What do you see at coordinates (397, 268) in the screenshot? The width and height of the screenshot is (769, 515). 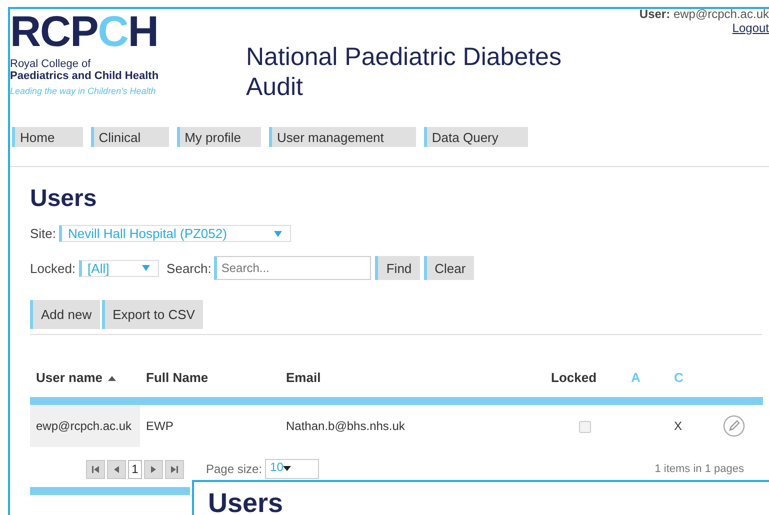 I see `button: Find` at bounding box center [397, 268].